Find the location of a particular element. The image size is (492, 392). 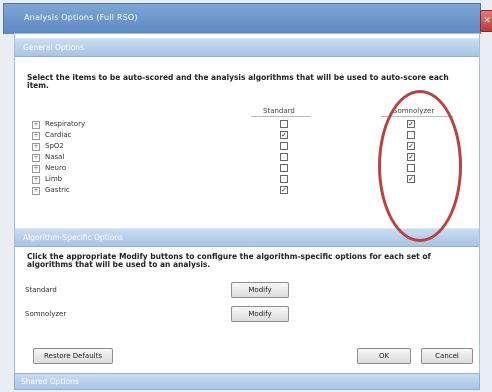

item-label: Cardiac is located at coordinates (58, 135).